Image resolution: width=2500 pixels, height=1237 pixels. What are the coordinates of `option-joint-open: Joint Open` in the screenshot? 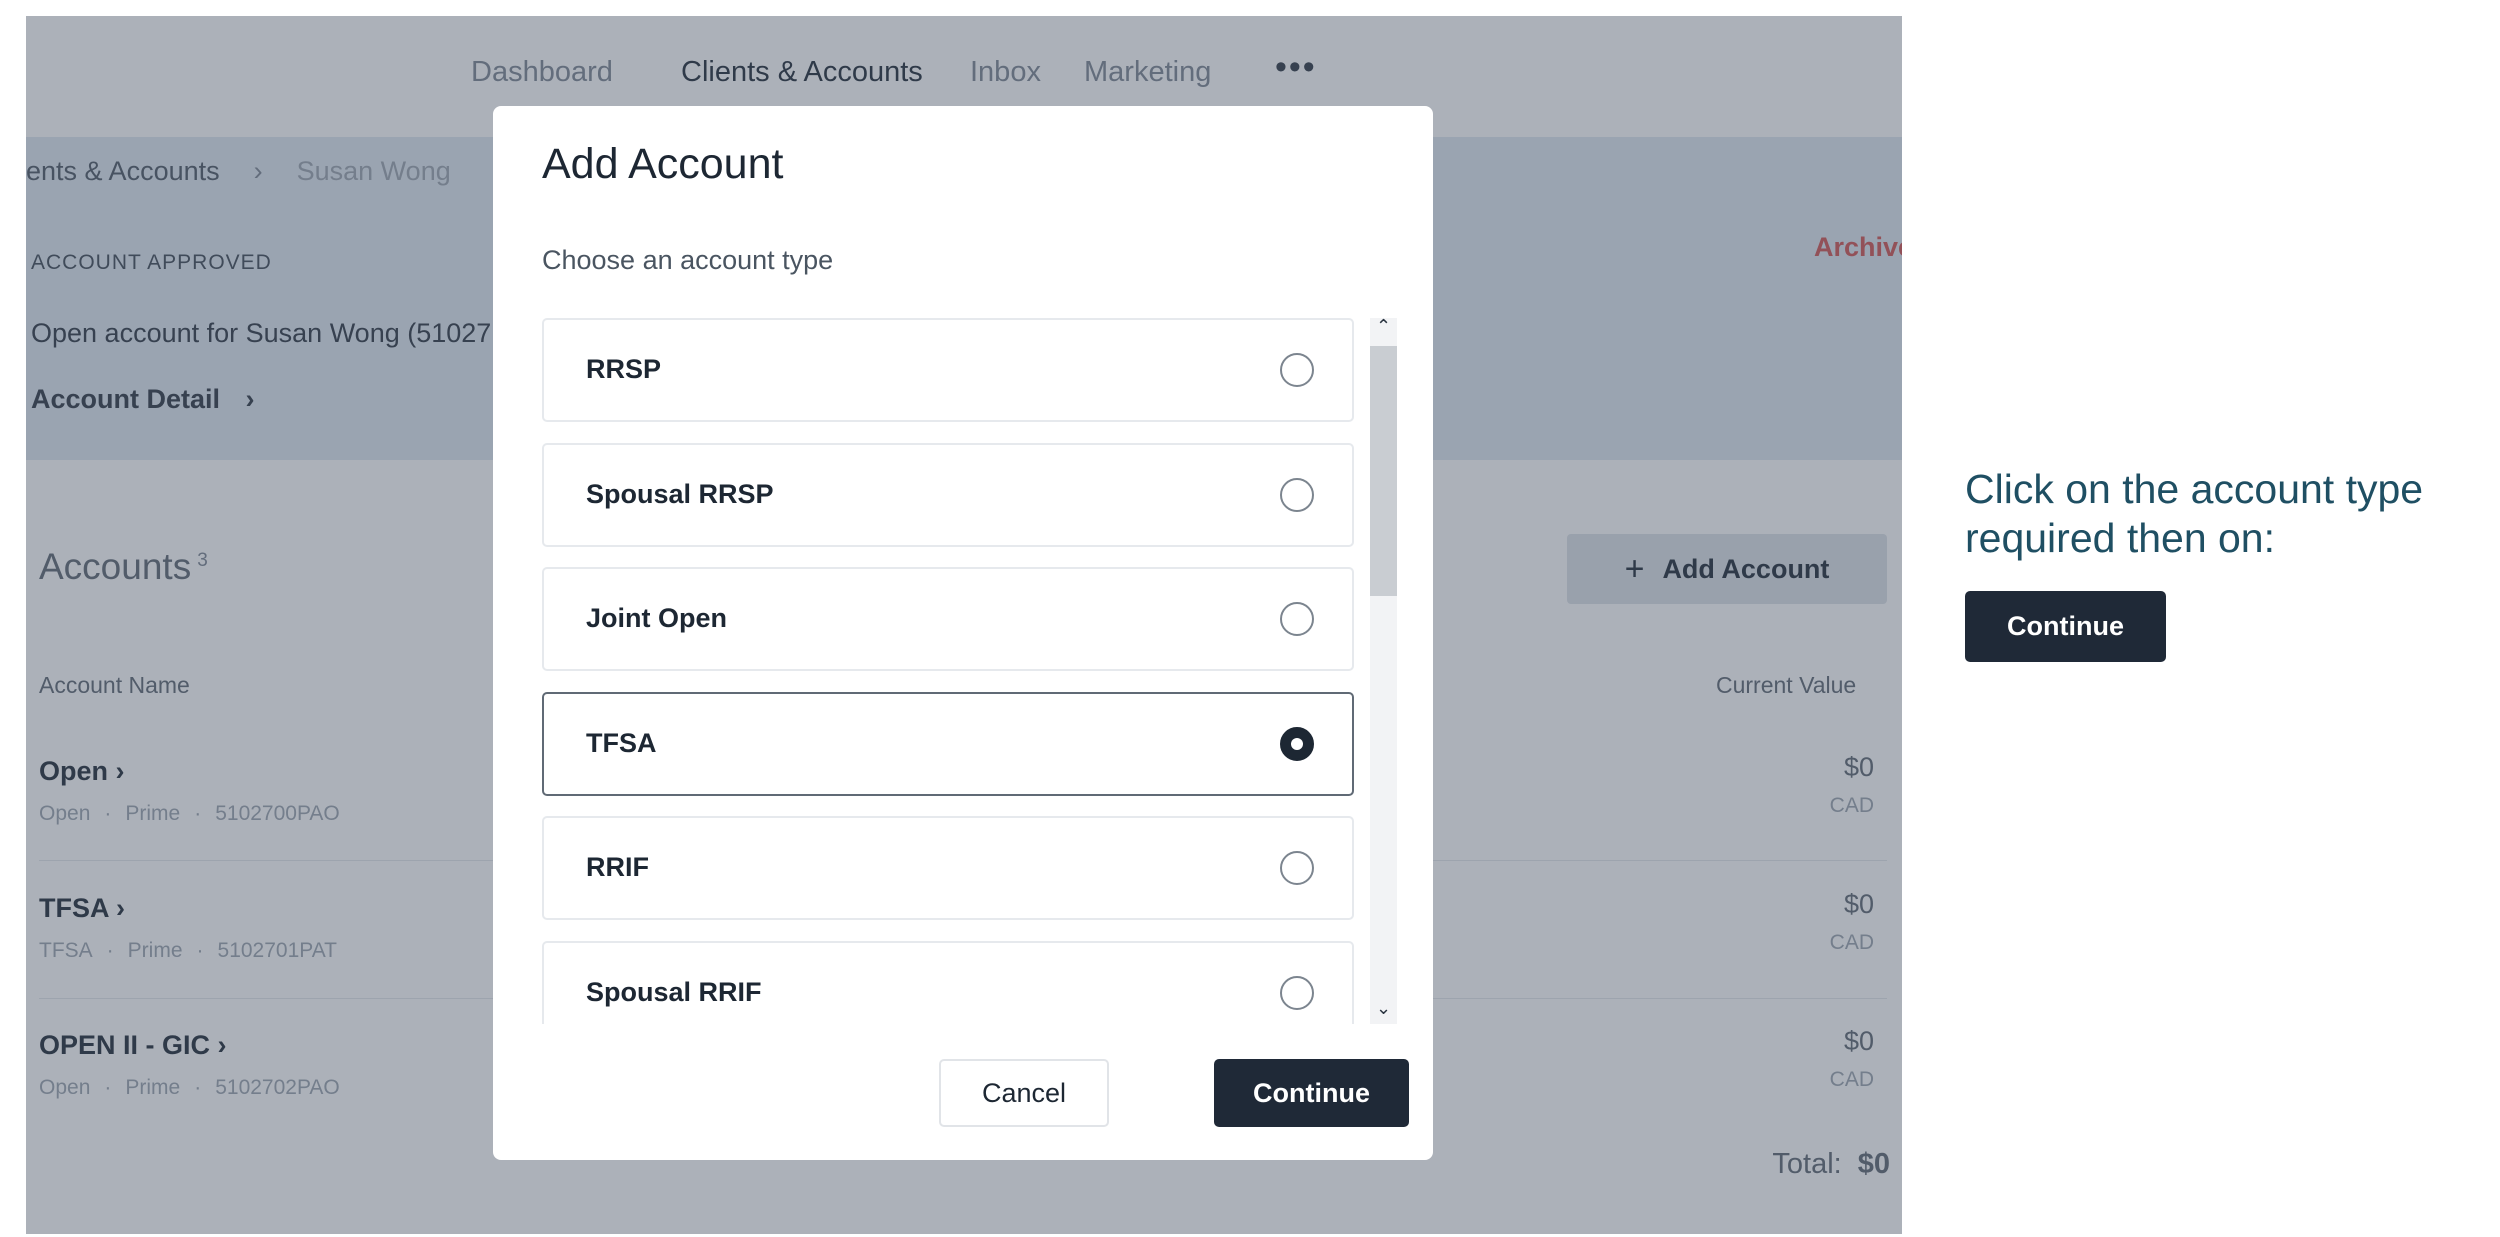 It's located at (948, 619).